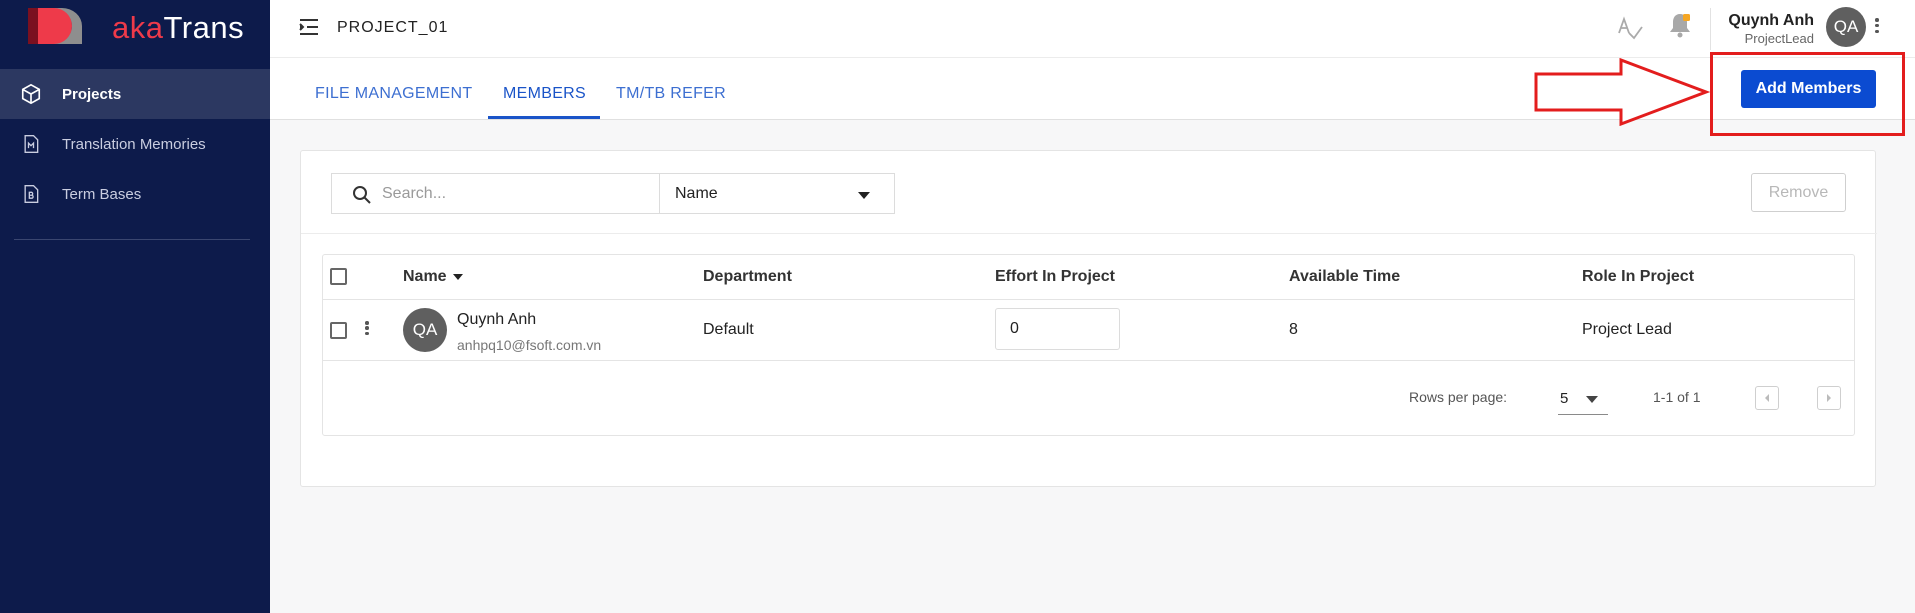  I want to click on pagination: Rows per page: 5 1-1 of 1, so click(1088, 398).